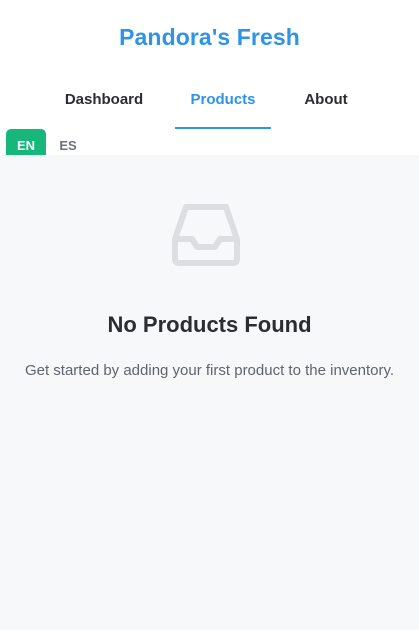 Image resolution: width=419 pixels, height=630 pixels. Describe the element at coordinates (209, 37) in the screenshot. I see `brand-title: Pandora's Fresh` at that location.